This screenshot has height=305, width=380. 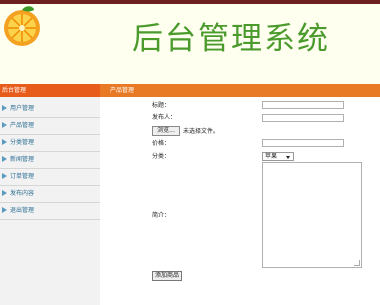 I want to click on title-label: 标题：, so click(x=161, y=105).